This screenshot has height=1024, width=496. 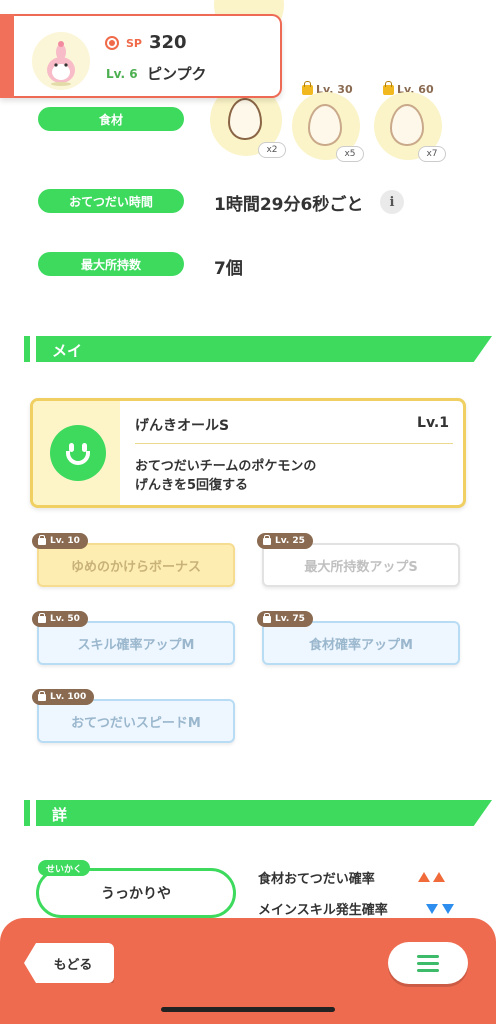 What do you see at coordinates (289, 205) in the screenshot?
I see `help-time-value: 1時間29分6秒ごと` at bounding box center [289, 205].